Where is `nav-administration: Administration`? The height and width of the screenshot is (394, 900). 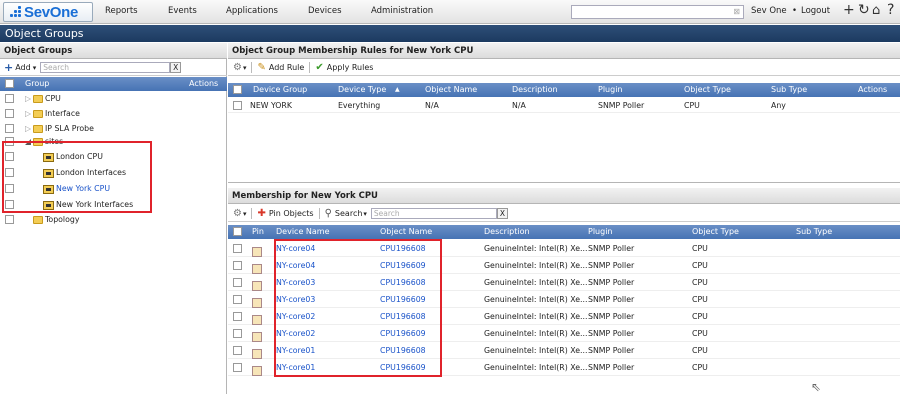
nav-administration: Administration is located at coordinates (402, 11).